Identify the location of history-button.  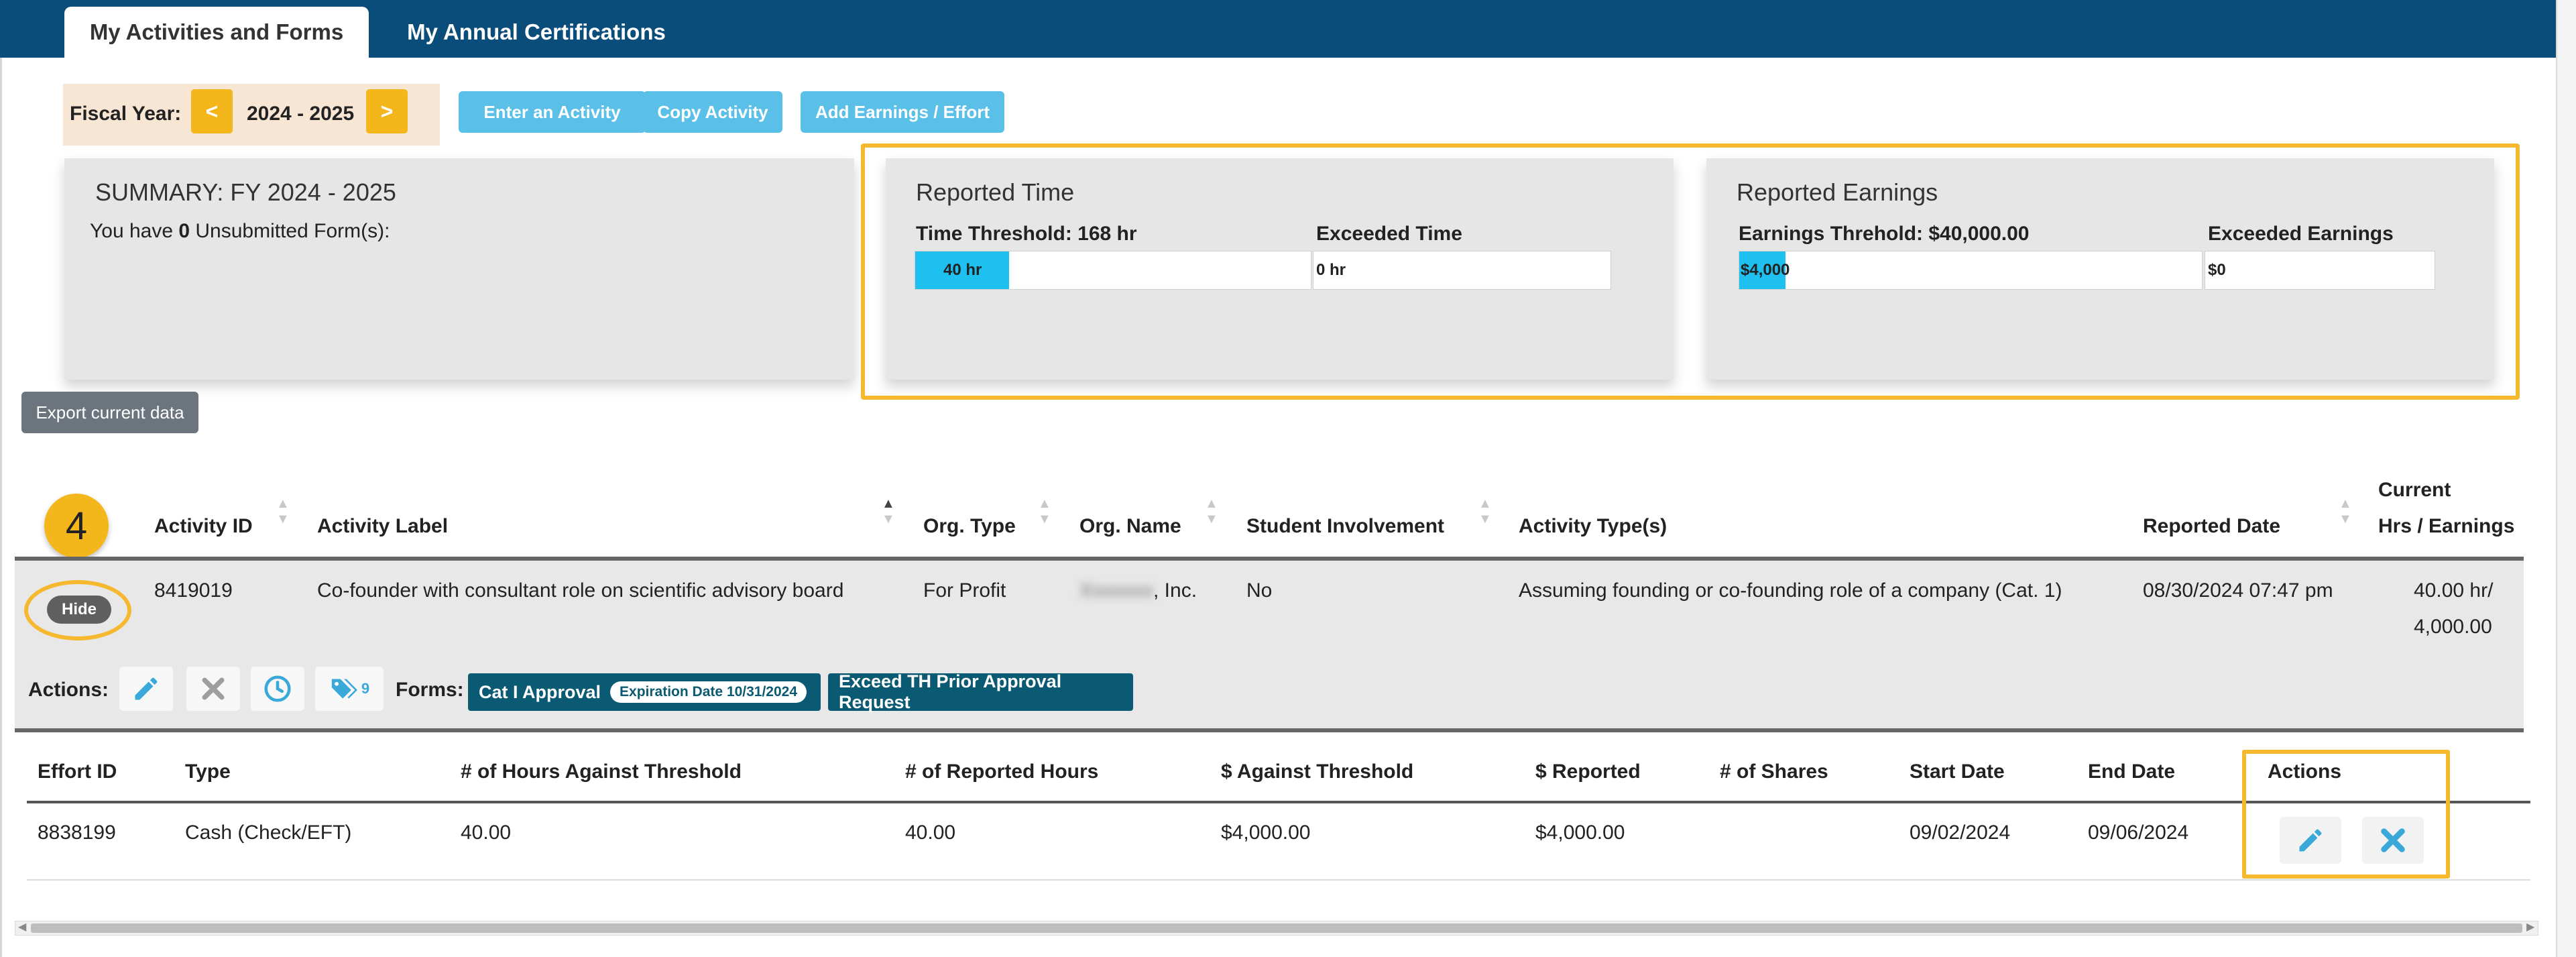
(277, 689).